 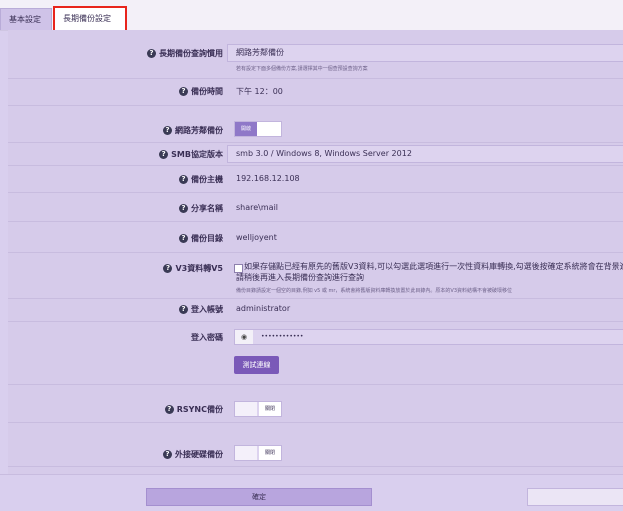 I want to click on smb-version-select: smb 3.0 / Windows 8, Windows Server 2012, so click(x=425, y=154).